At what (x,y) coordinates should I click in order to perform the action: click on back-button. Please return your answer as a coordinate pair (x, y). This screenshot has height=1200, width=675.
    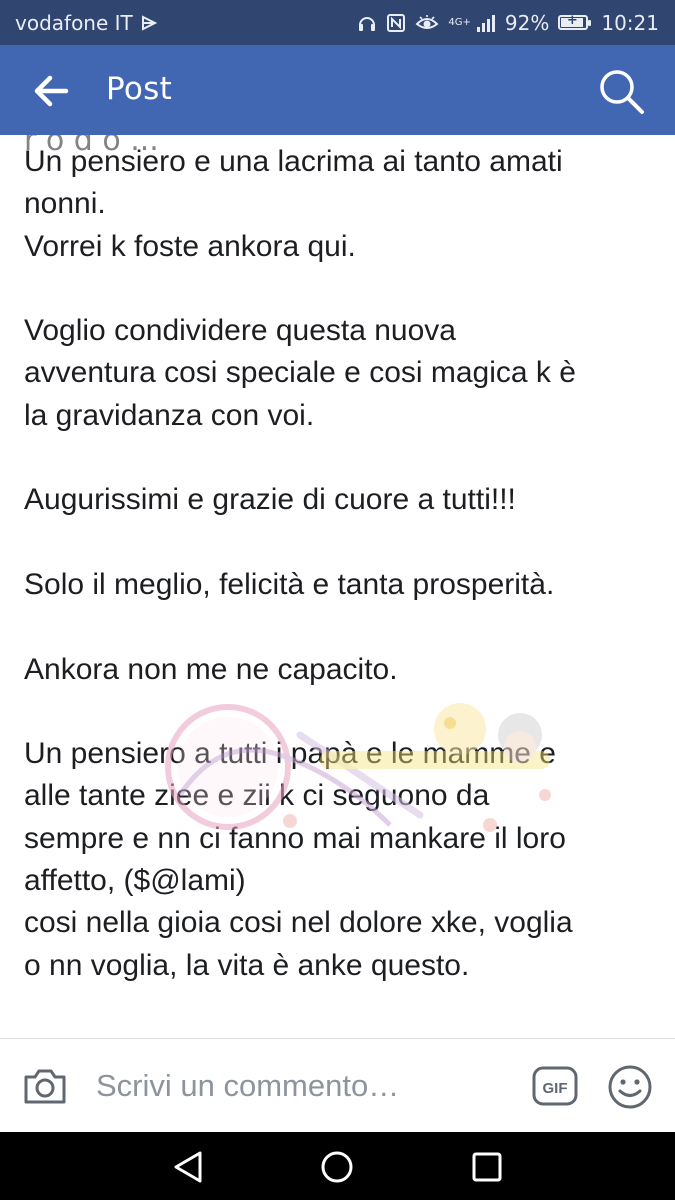
    Looking at the image, I should click on (52, 91).